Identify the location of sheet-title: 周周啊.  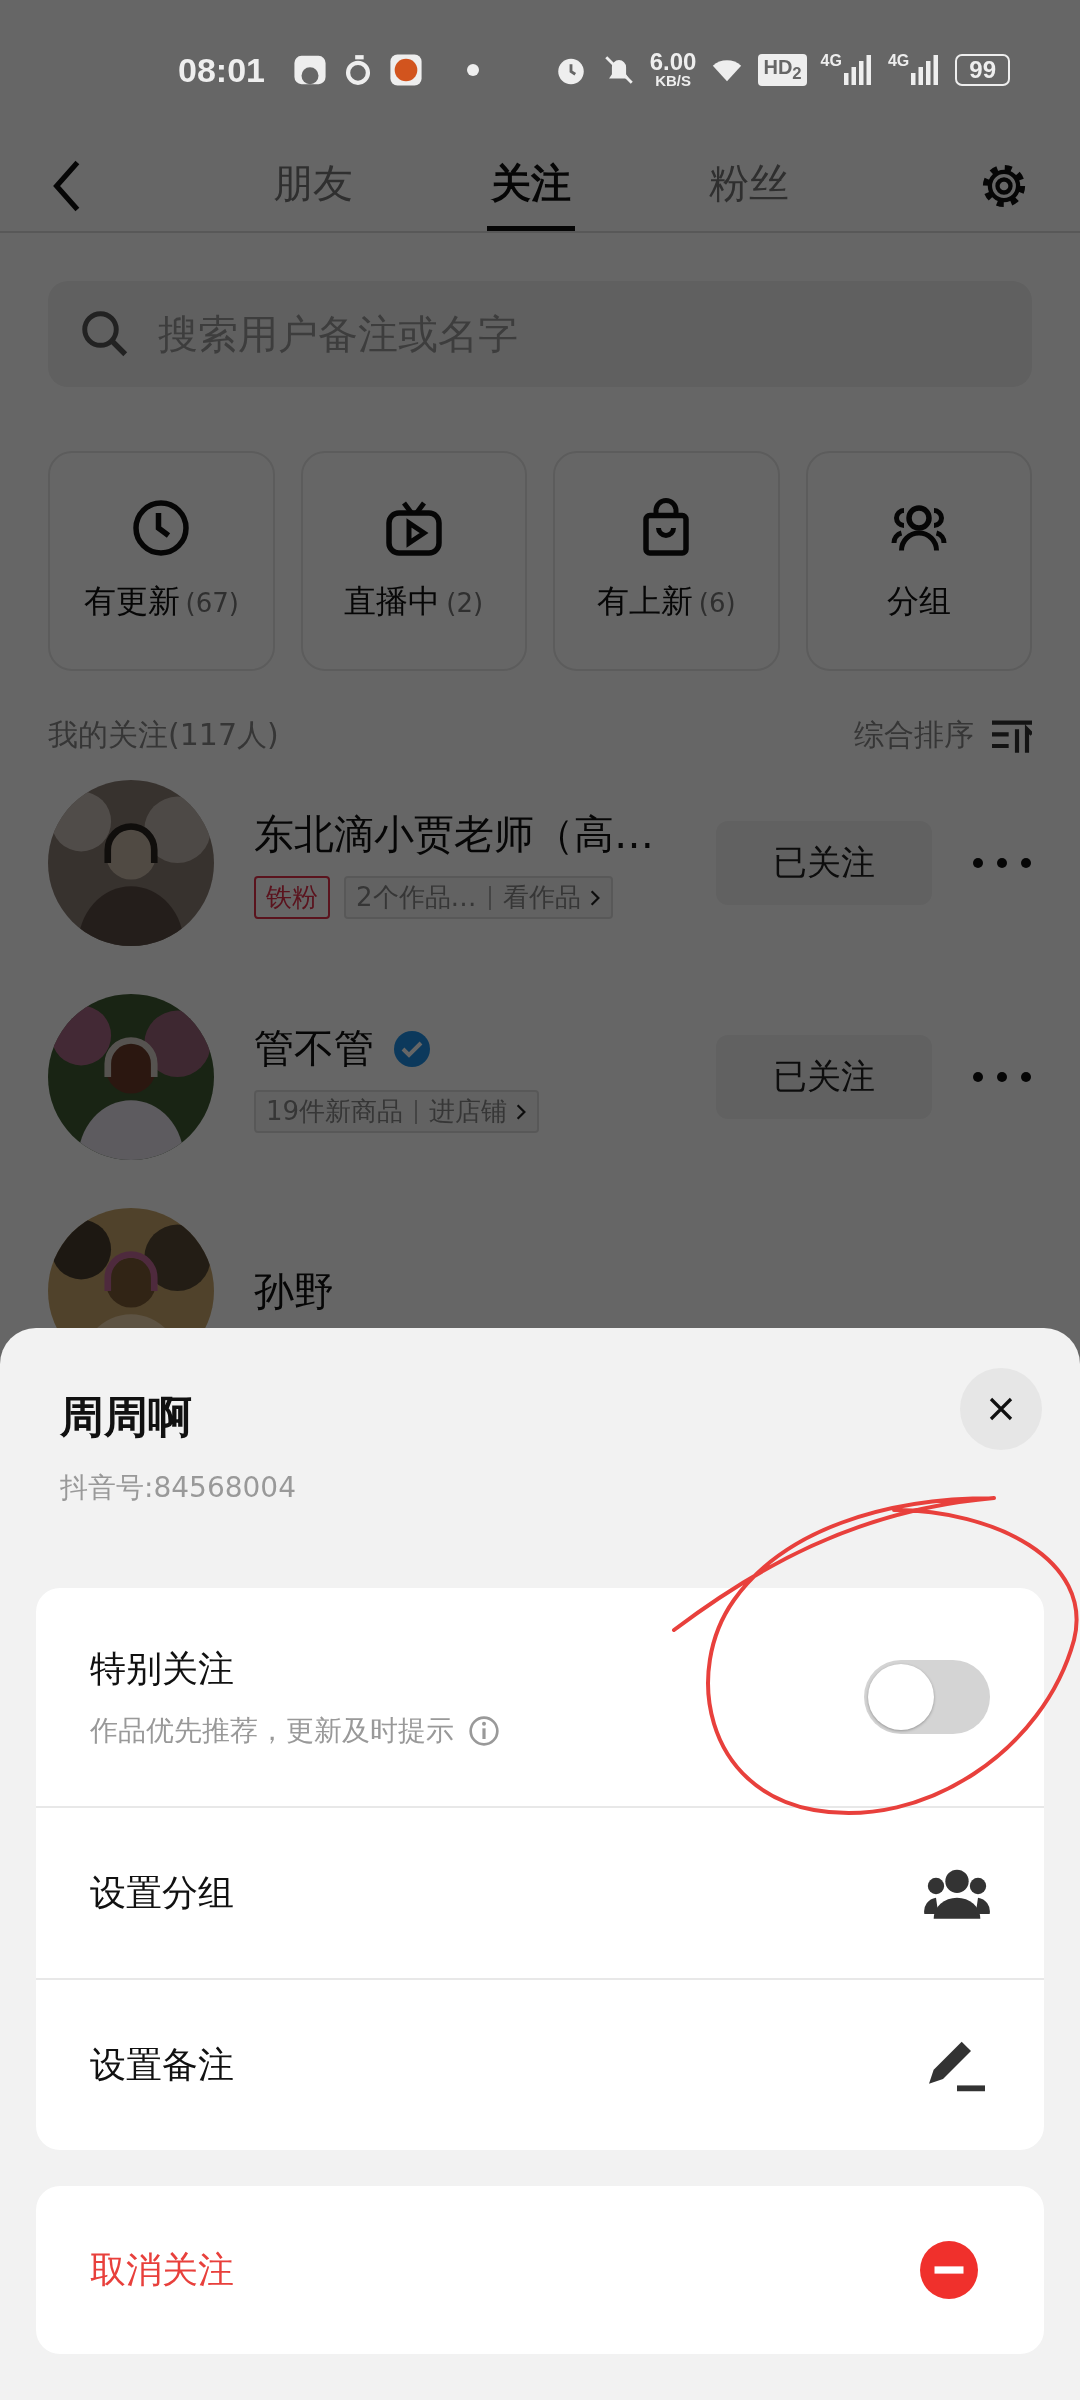
(126, 1417).